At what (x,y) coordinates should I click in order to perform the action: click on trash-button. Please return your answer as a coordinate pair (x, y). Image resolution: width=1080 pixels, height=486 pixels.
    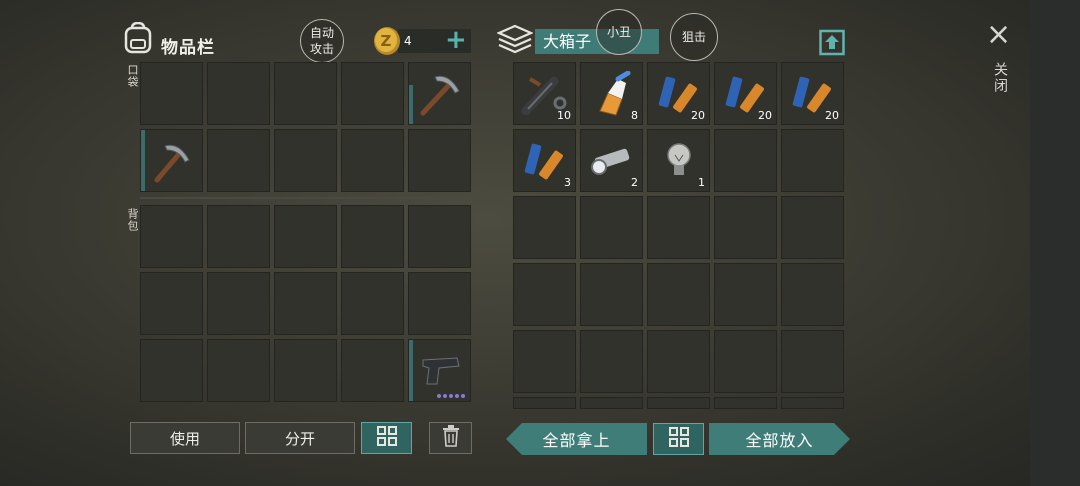
    Looking at the image, I should click on (450, 438).